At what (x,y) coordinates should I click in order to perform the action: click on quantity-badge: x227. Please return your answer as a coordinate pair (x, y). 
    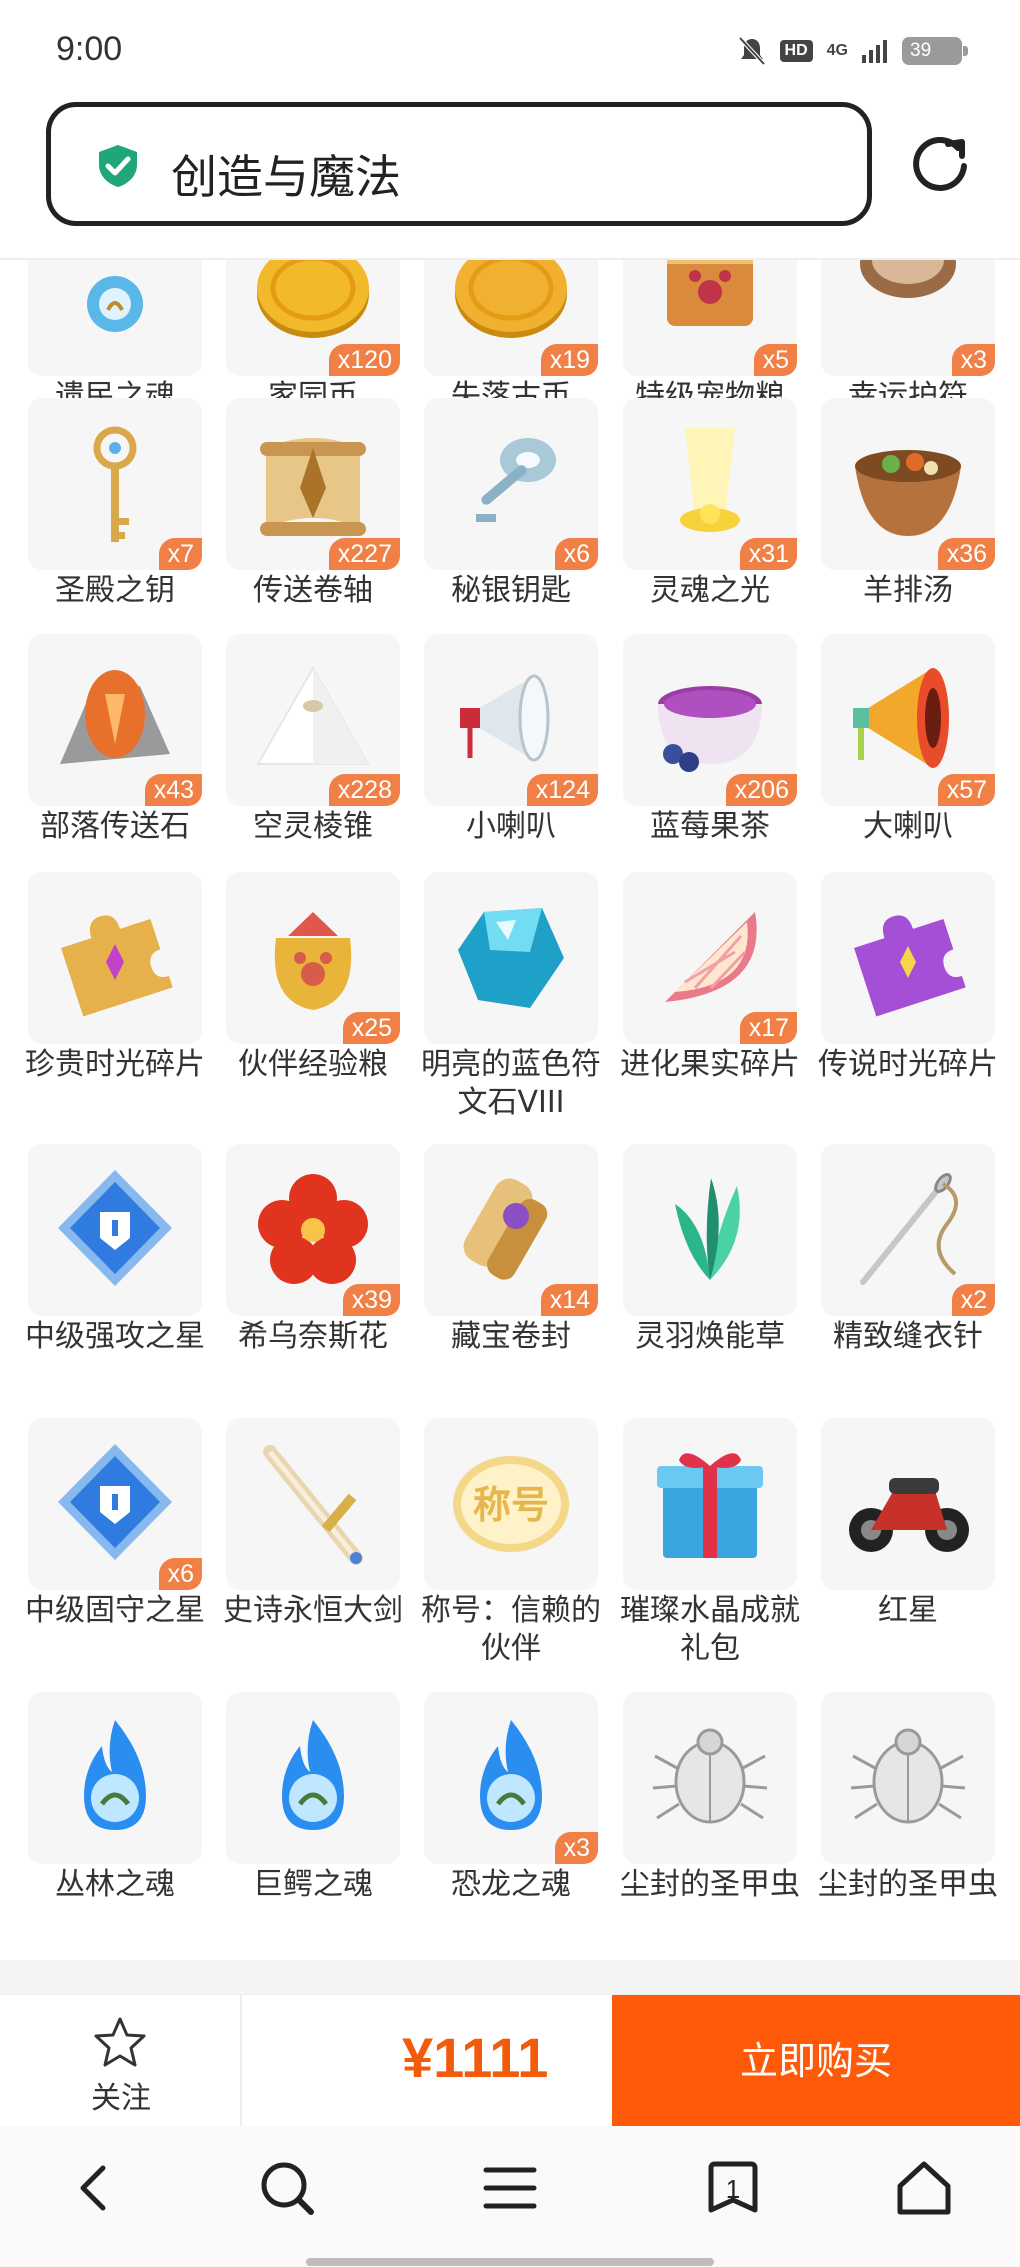
    Looking at the image, I should click on (364, 554).